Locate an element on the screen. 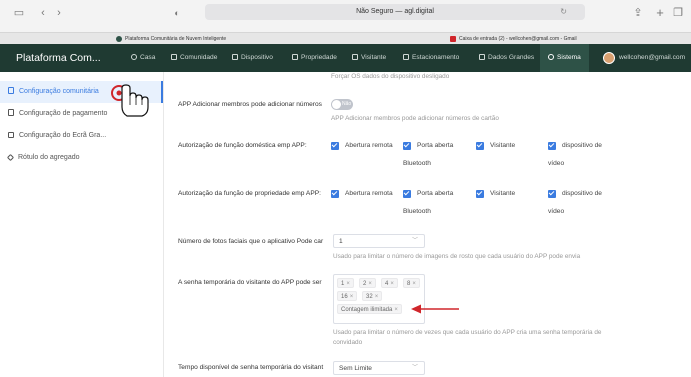 The image size is (691, 377). property-remote-open-checkbox is located at coordinates (335, 194).